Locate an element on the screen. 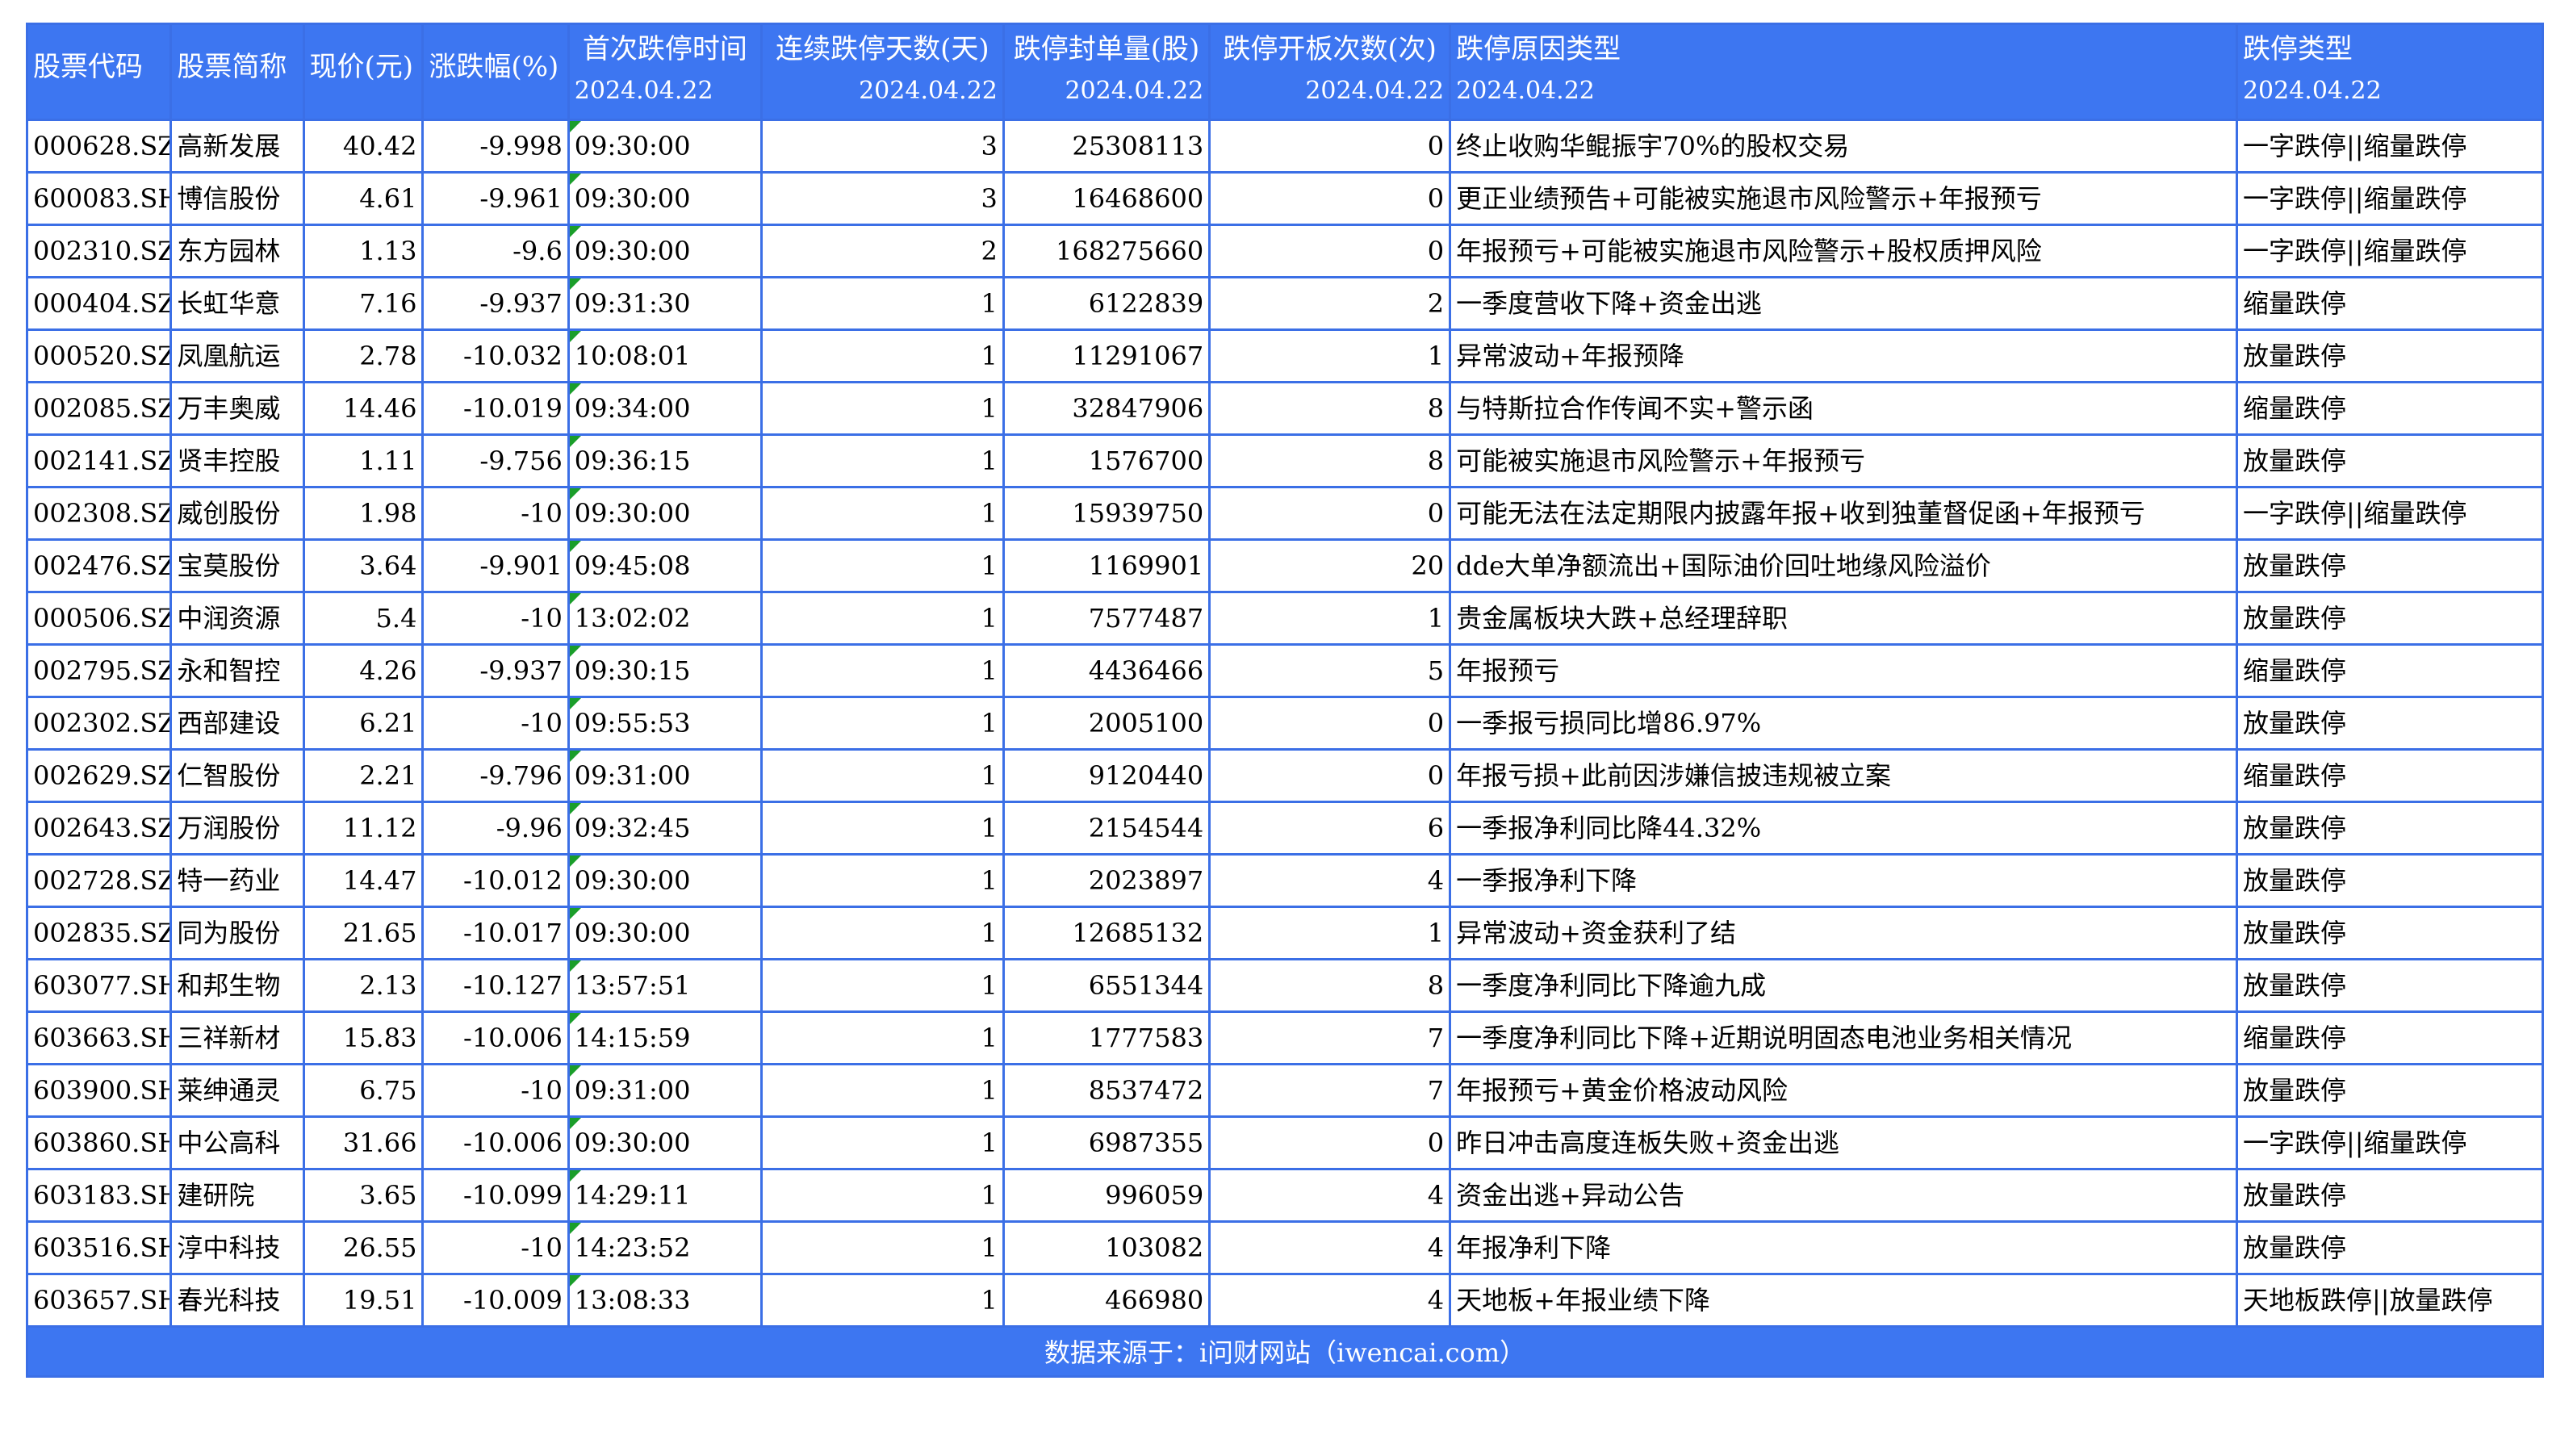  cell-seal: 15939750 is located at coordinates (1107, 513).